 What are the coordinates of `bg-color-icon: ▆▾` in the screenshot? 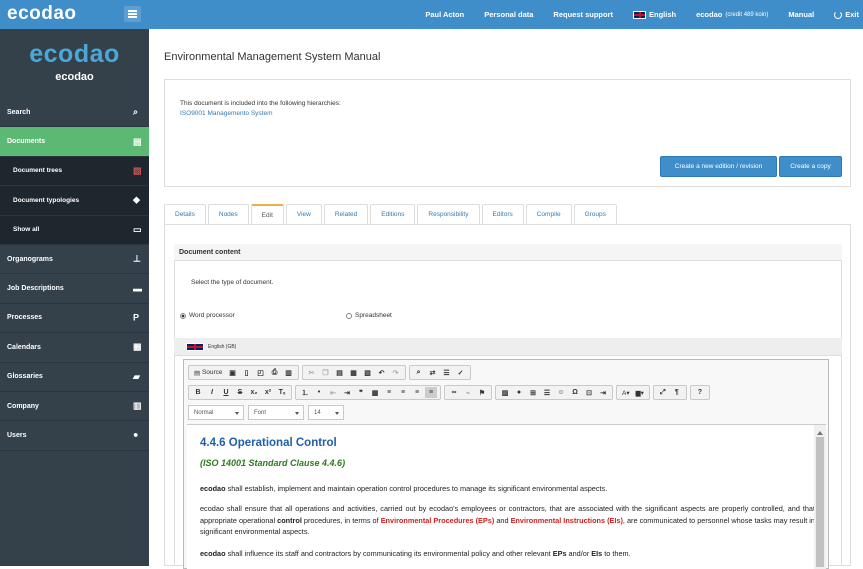 It's located at (640, 392).